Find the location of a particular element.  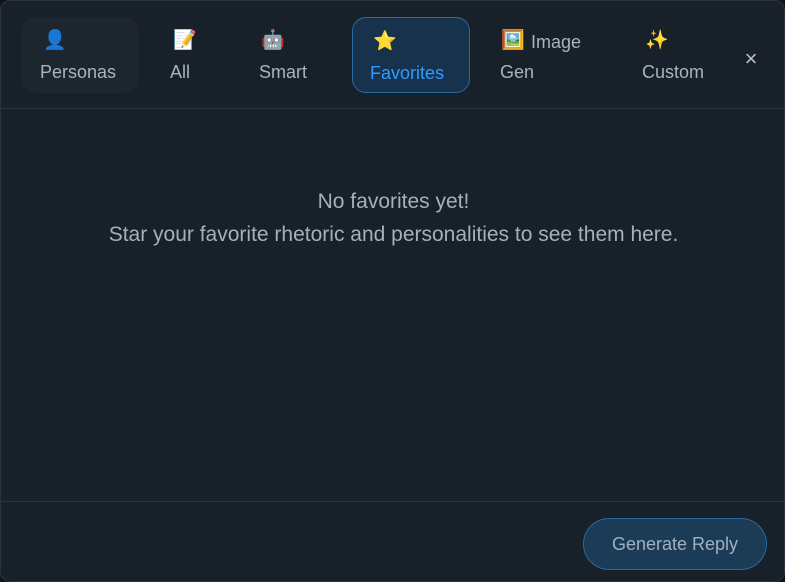

sparkles-icon: ✨ is located at coordinates (657, 40).